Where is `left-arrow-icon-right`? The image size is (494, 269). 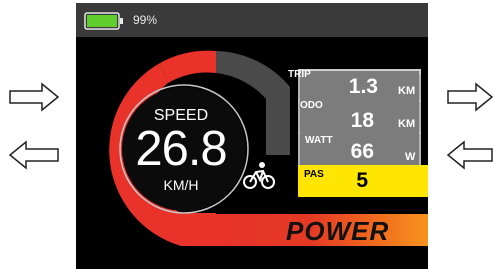 left-arrow-icon-right is located at coordinates (470, 155).